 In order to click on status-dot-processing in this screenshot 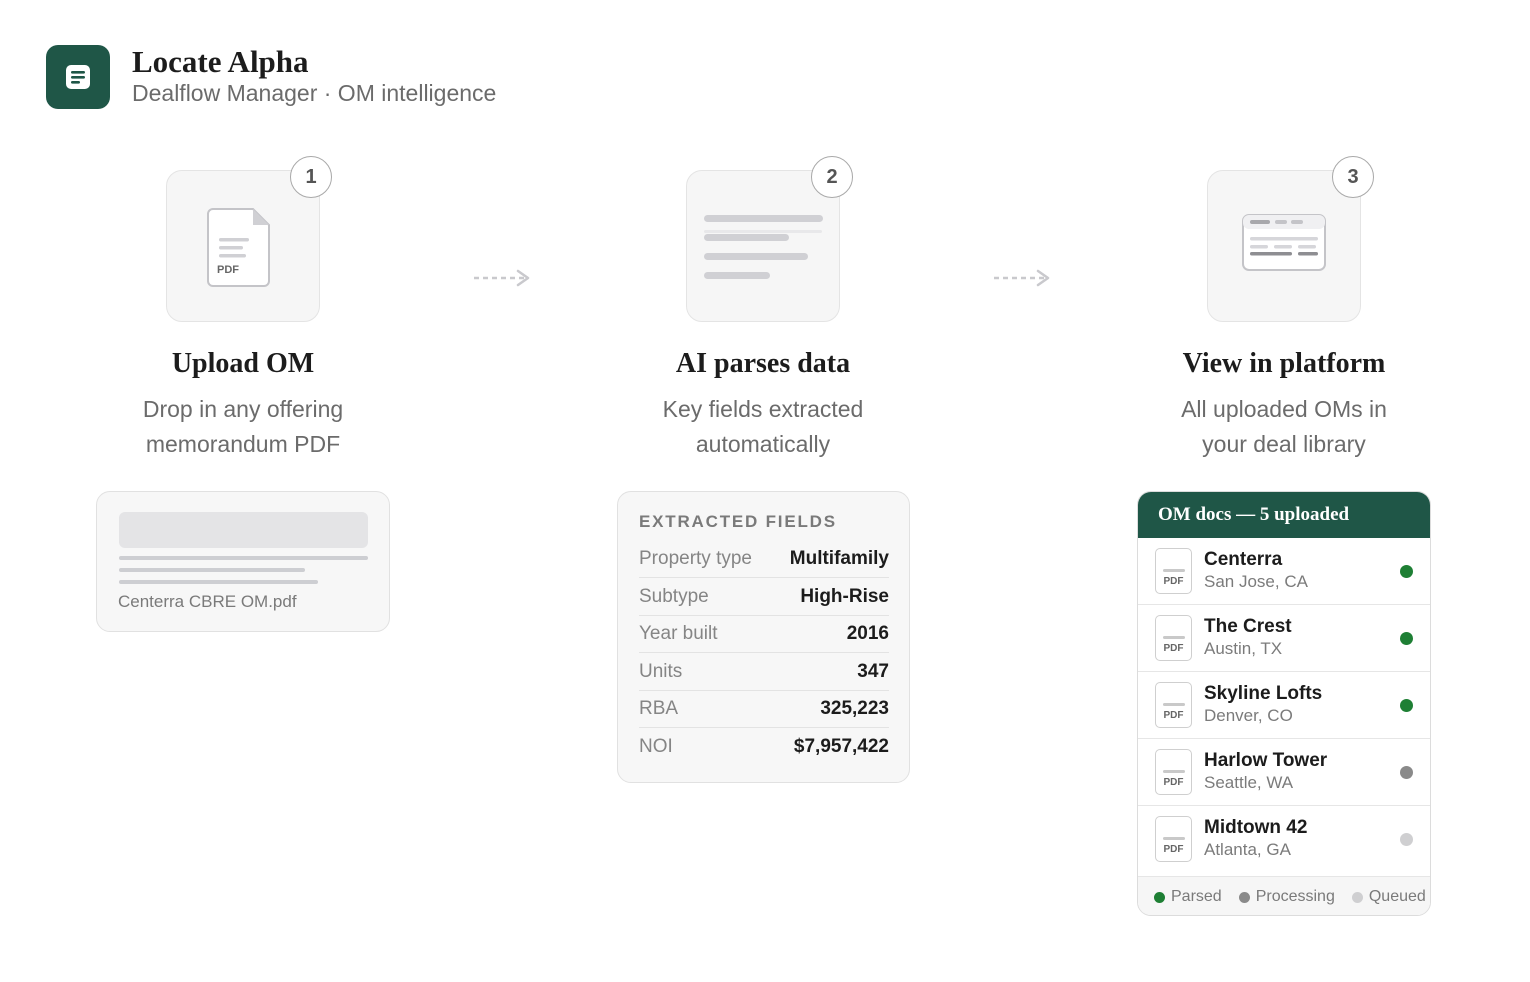, I will do `click(1406, 772)`.